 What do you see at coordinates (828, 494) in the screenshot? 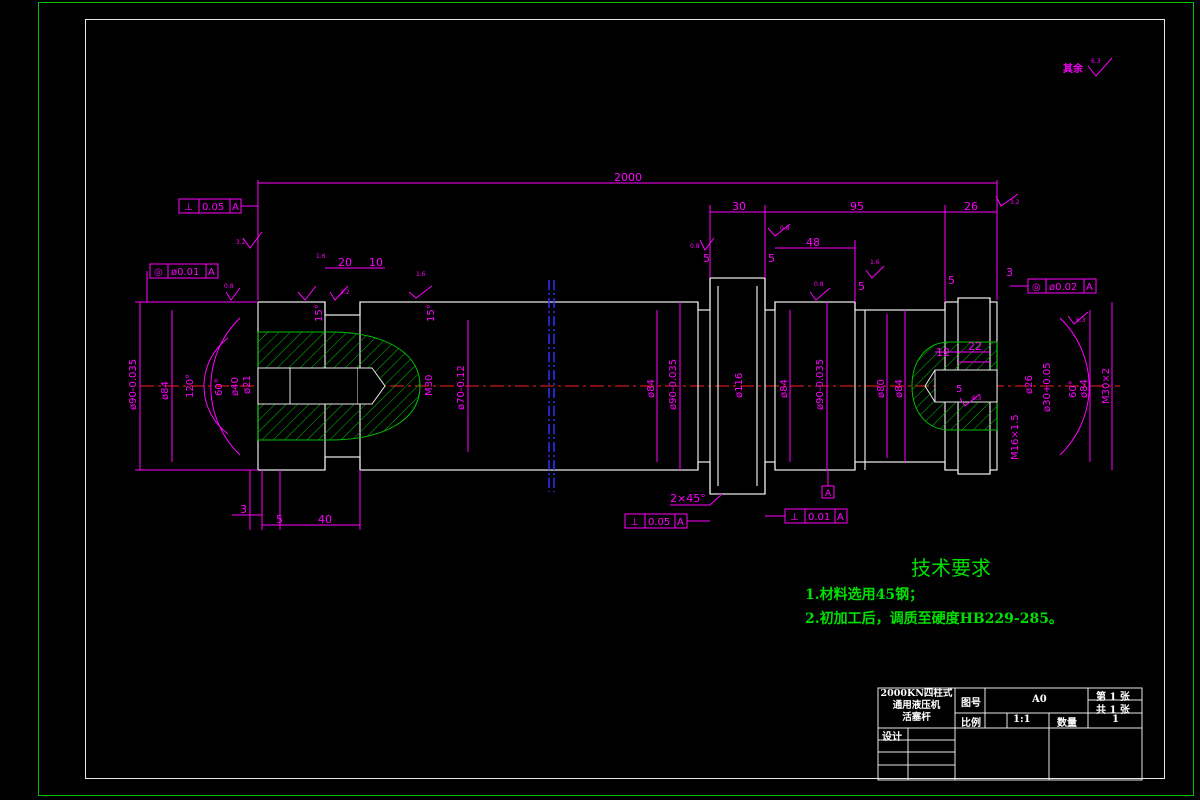
I see `datum-a-label: A` at bounding box center [828, 494].